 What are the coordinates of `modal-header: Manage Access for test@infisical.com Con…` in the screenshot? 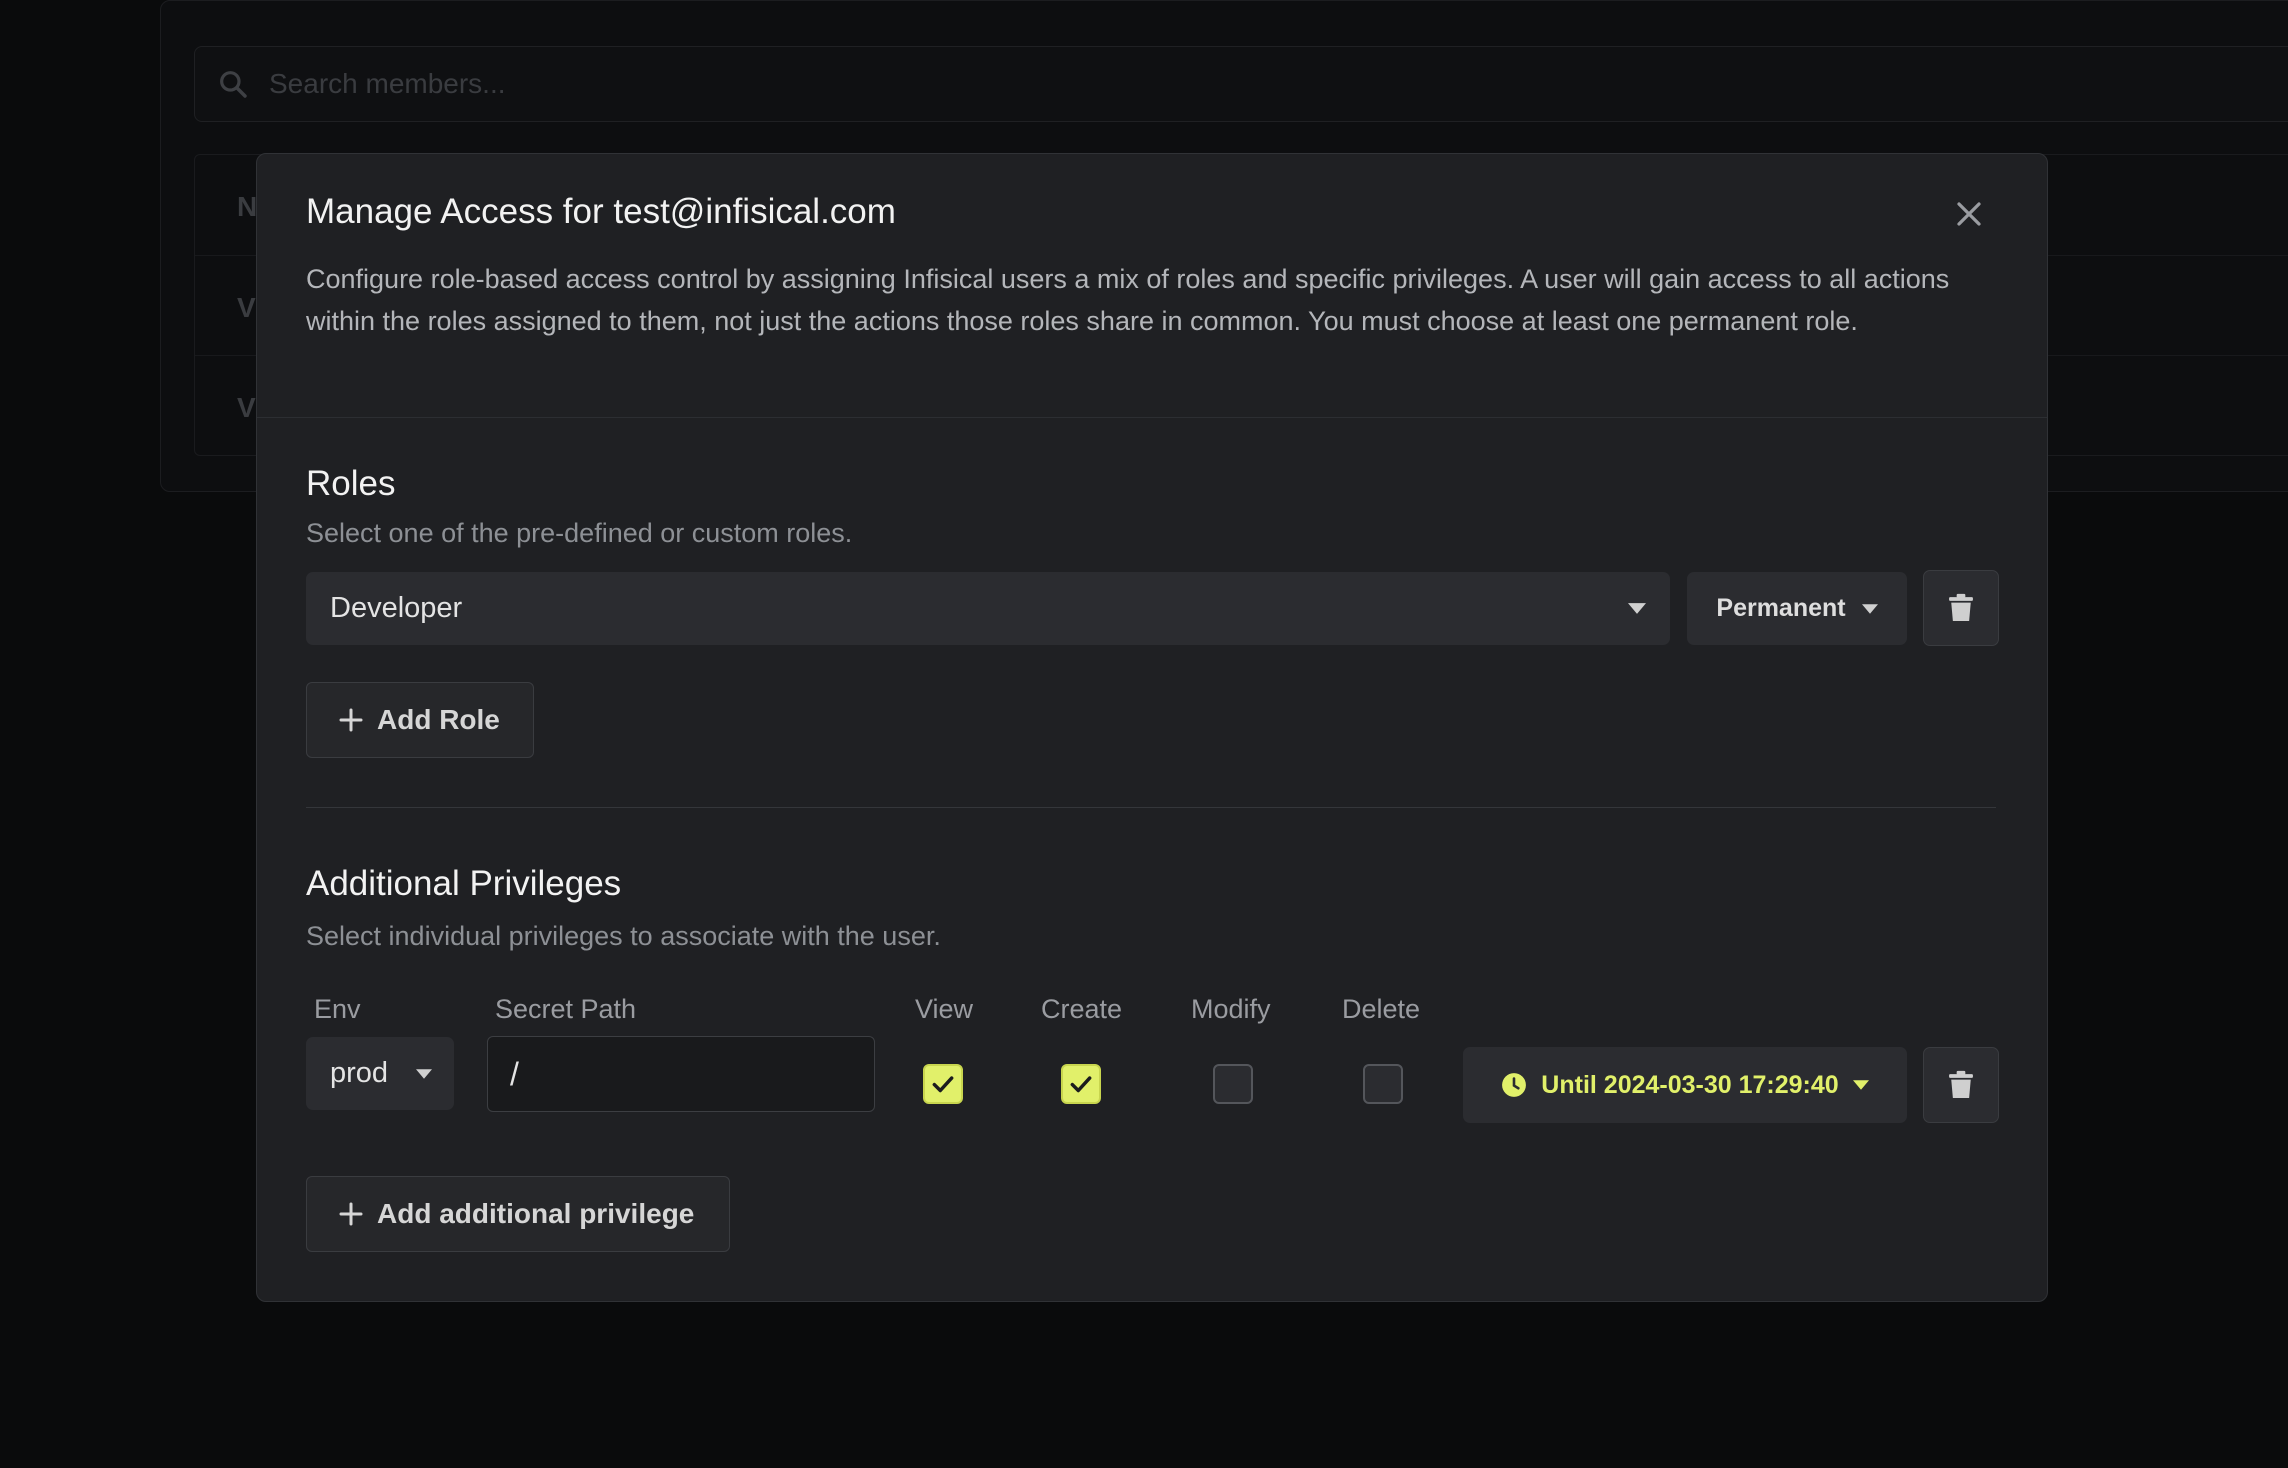 It's located at (1152, 286).